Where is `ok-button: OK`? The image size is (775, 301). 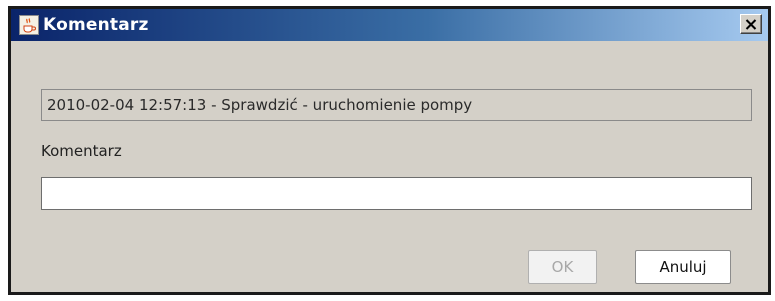 ok-button: OK is located at coordinates (562, 267).